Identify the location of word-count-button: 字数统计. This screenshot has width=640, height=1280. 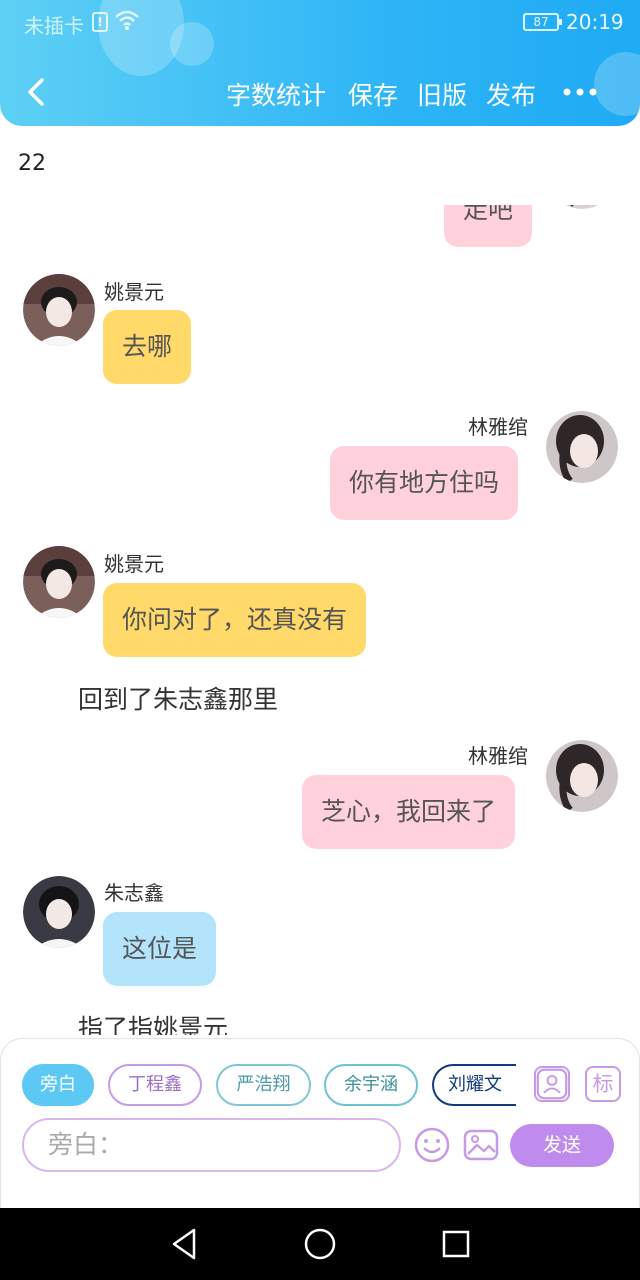
(276, 94).